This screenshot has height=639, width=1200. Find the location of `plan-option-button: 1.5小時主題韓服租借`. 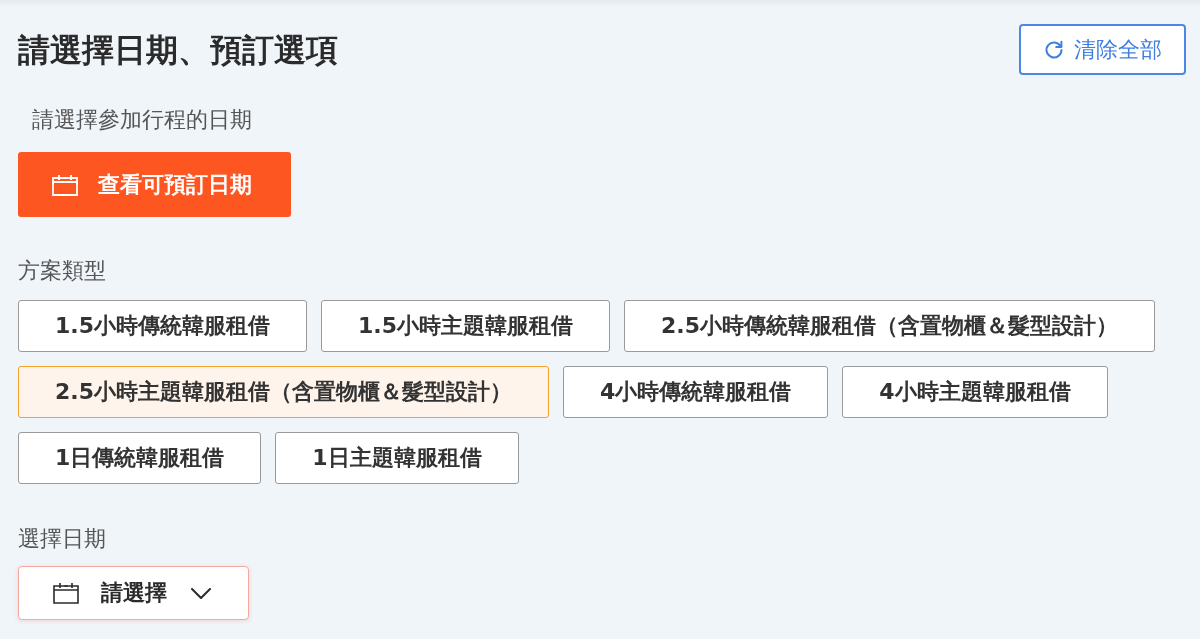

plan-option-button: 1.5小時主題韓服租借 is located at coordinates (465, 326).